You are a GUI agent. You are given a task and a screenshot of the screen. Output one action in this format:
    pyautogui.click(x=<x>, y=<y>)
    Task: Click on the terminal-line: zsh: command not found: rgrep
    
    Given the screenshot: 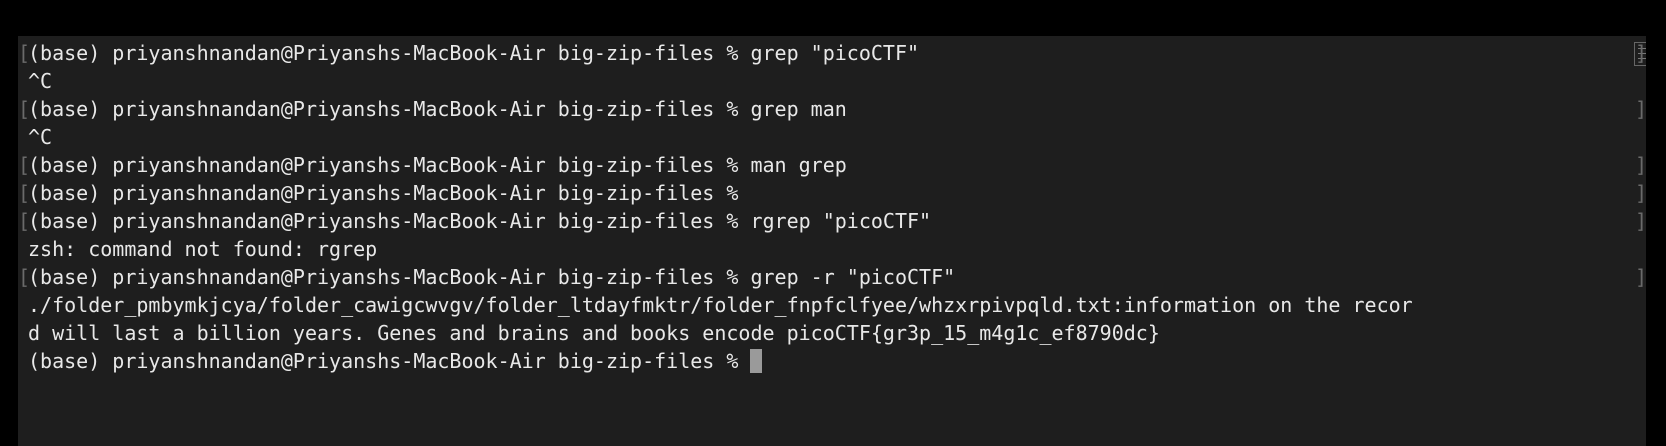 What is the action you would take?
    pyautogui.click(x=203, y=249)
    